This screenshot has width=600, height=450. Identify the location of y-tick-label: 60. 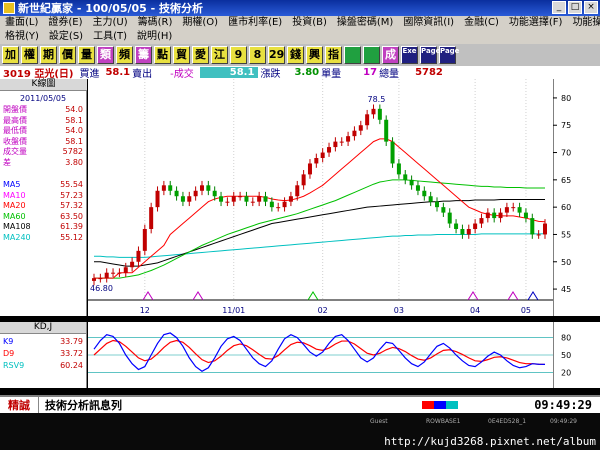
(566, 207).